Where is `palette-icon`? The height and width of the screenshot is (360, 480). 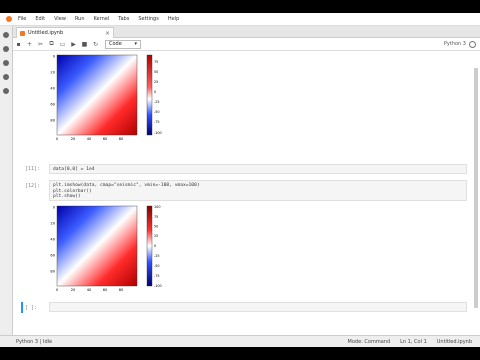
palette-icon is located at coordinates (6, 63).